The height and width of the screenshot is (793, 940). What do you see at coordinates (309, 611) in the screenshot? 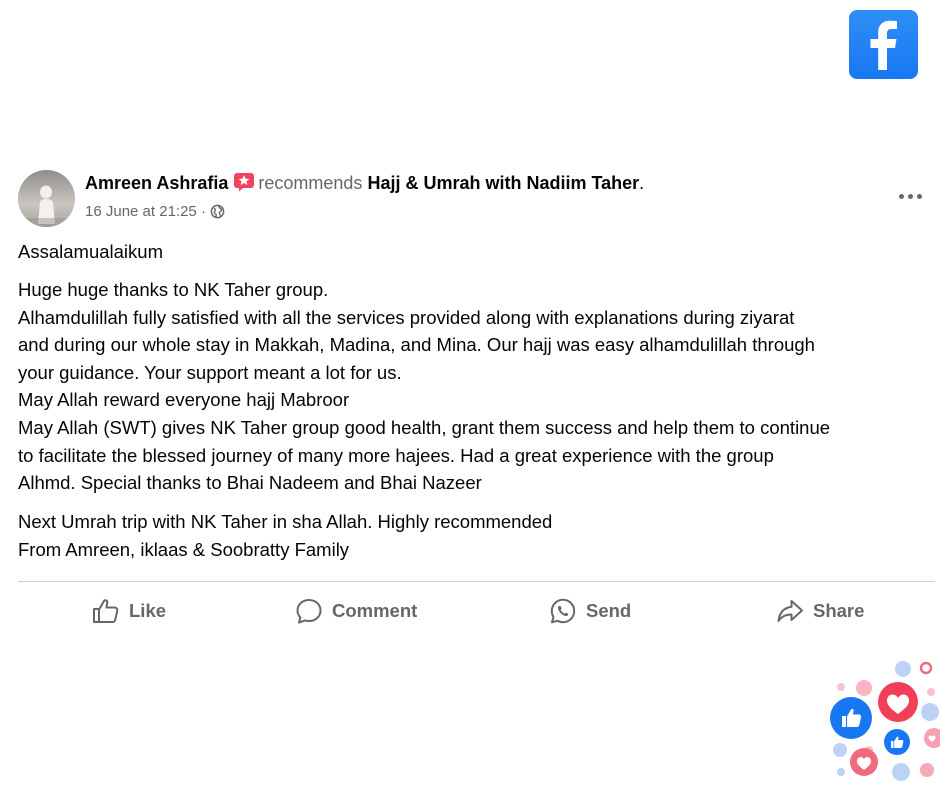
I see `speech-bubble-icon` at bounding box center [309, 611].